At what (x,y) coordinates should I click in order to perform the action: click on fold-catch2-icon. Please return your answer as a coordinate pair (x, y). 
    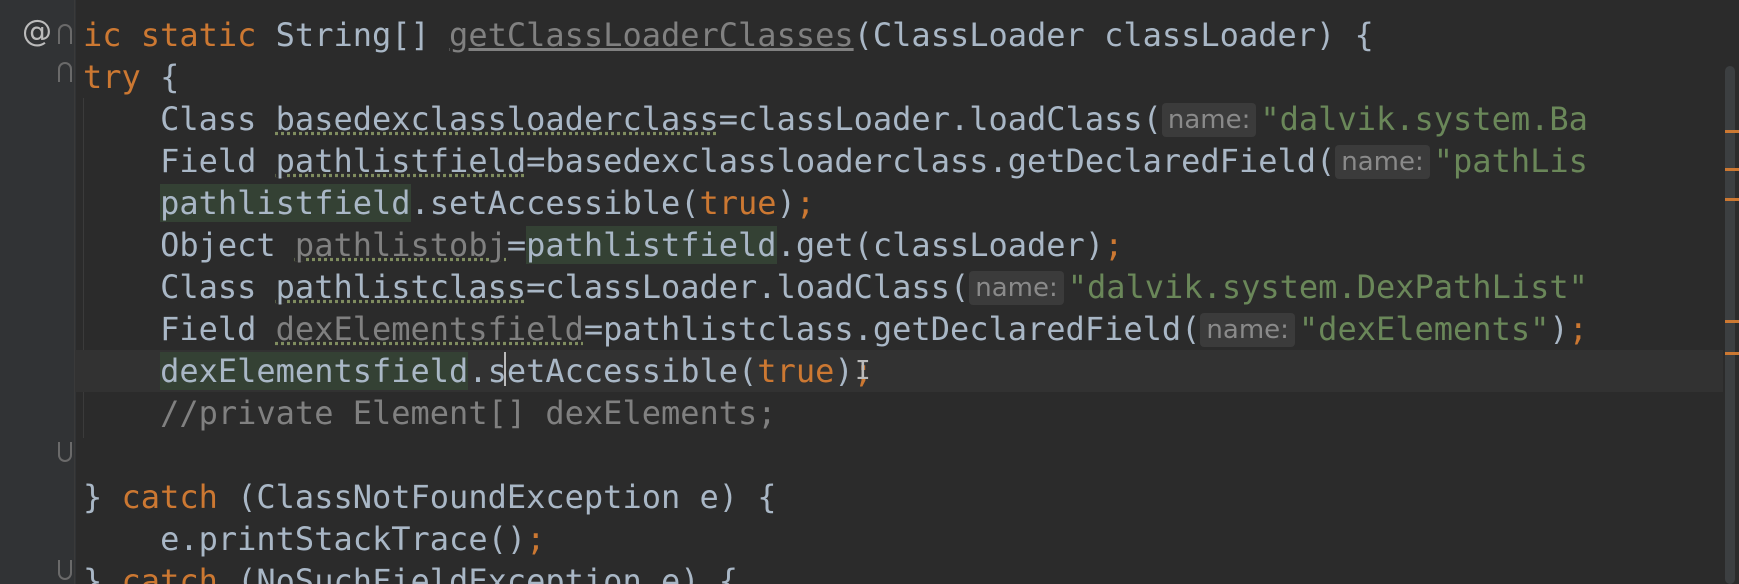
    Looking at the image, I should click on (65, 570).